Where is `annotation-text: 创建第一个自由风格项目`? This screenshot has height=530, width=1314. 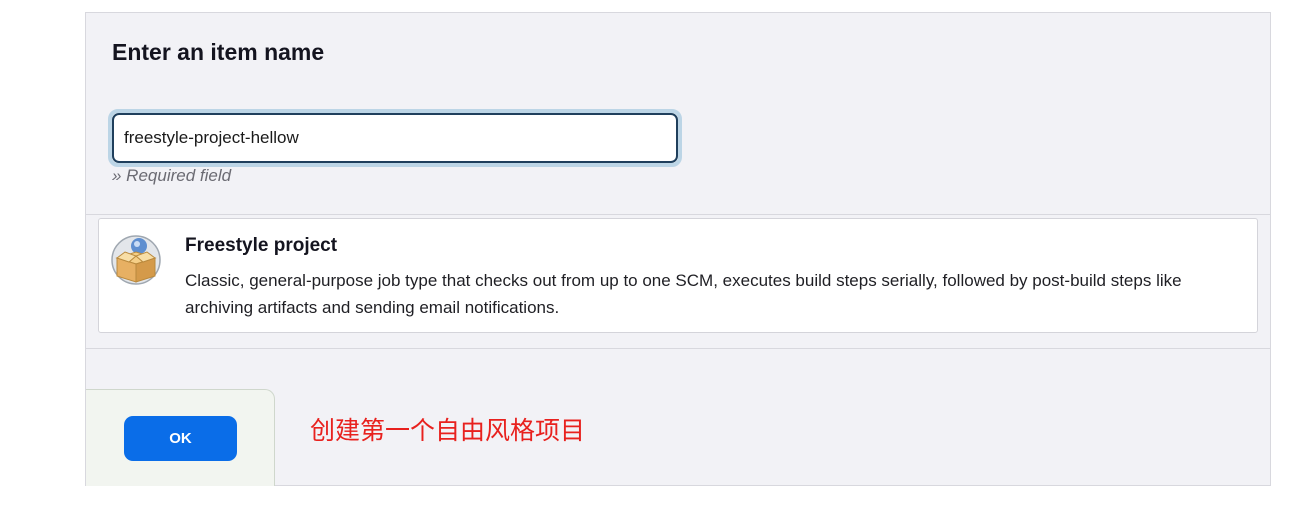 annotation-text: 创建第一个自由风格项目 is located at coordinates (448, 430).